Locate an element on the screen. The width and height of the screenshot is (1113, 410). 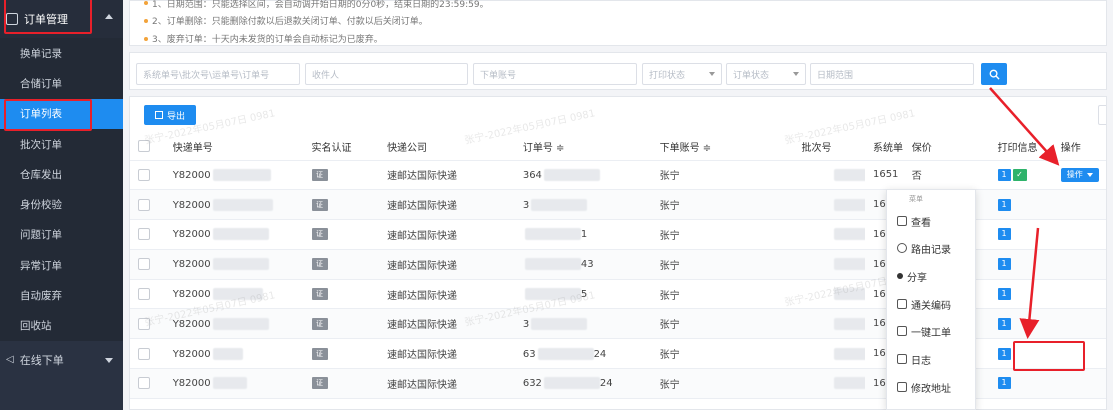
notice-bullet is located at coordinates (146, 21).